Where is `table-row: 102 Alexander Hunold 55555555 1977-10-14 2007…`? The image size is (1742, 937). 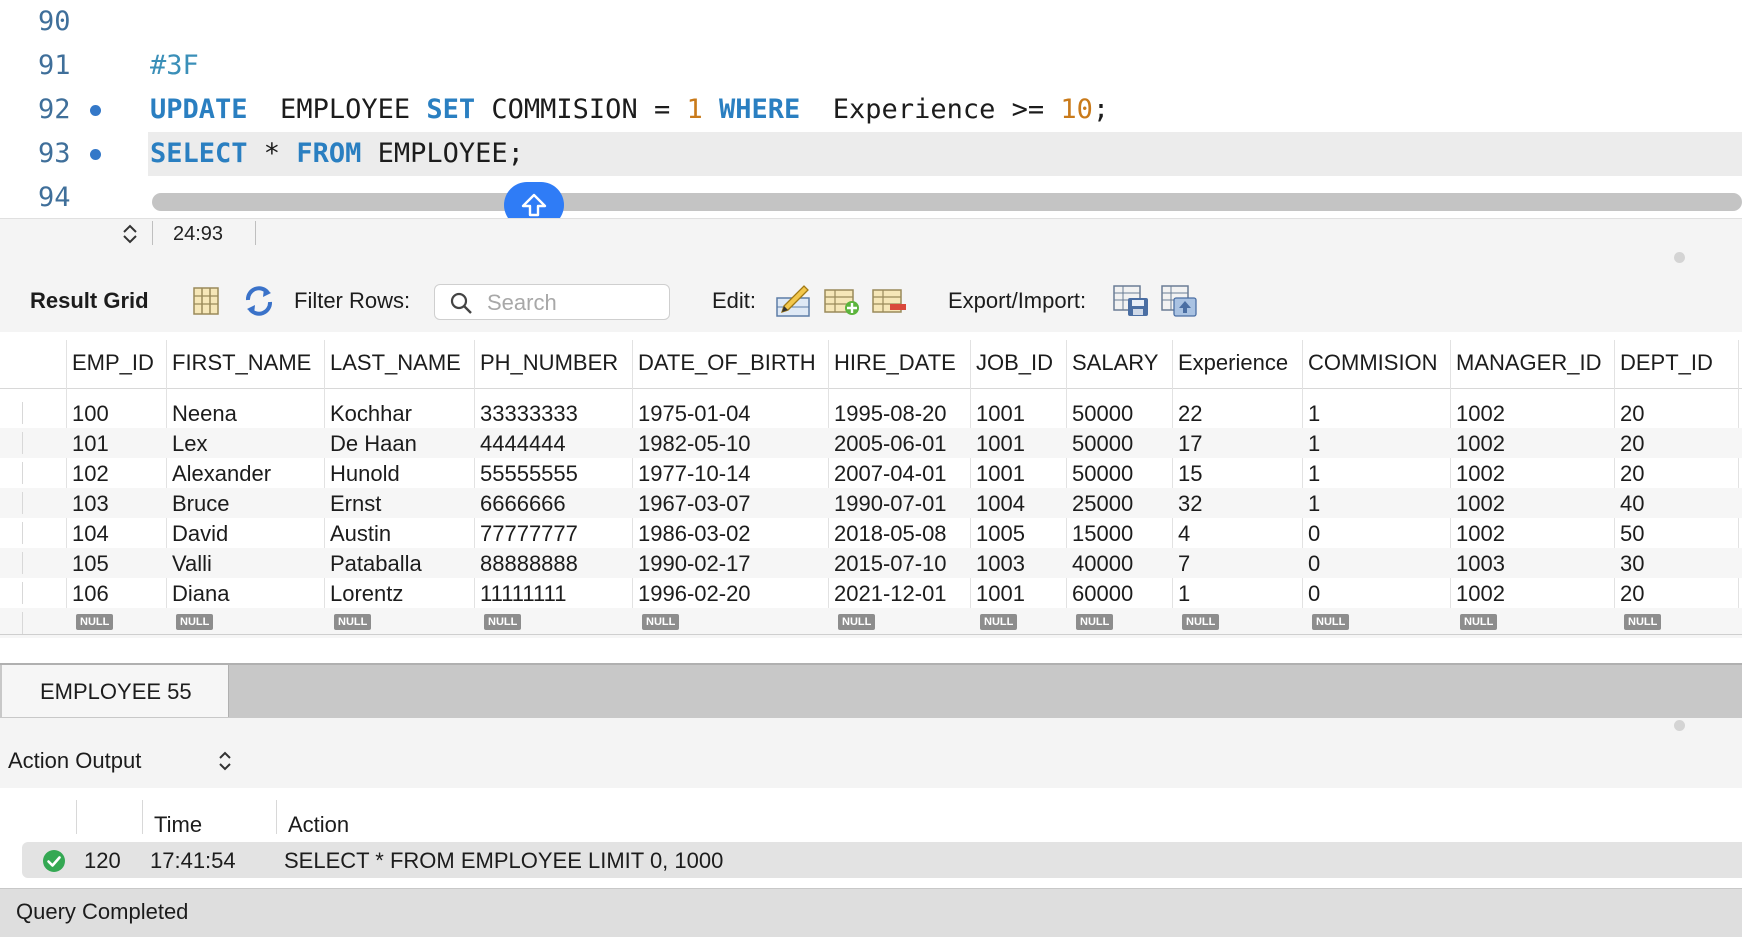 table-row: 102 Alexander Hunold 55555555 1977-10-14 2007… is located at coordinates (871, 473).